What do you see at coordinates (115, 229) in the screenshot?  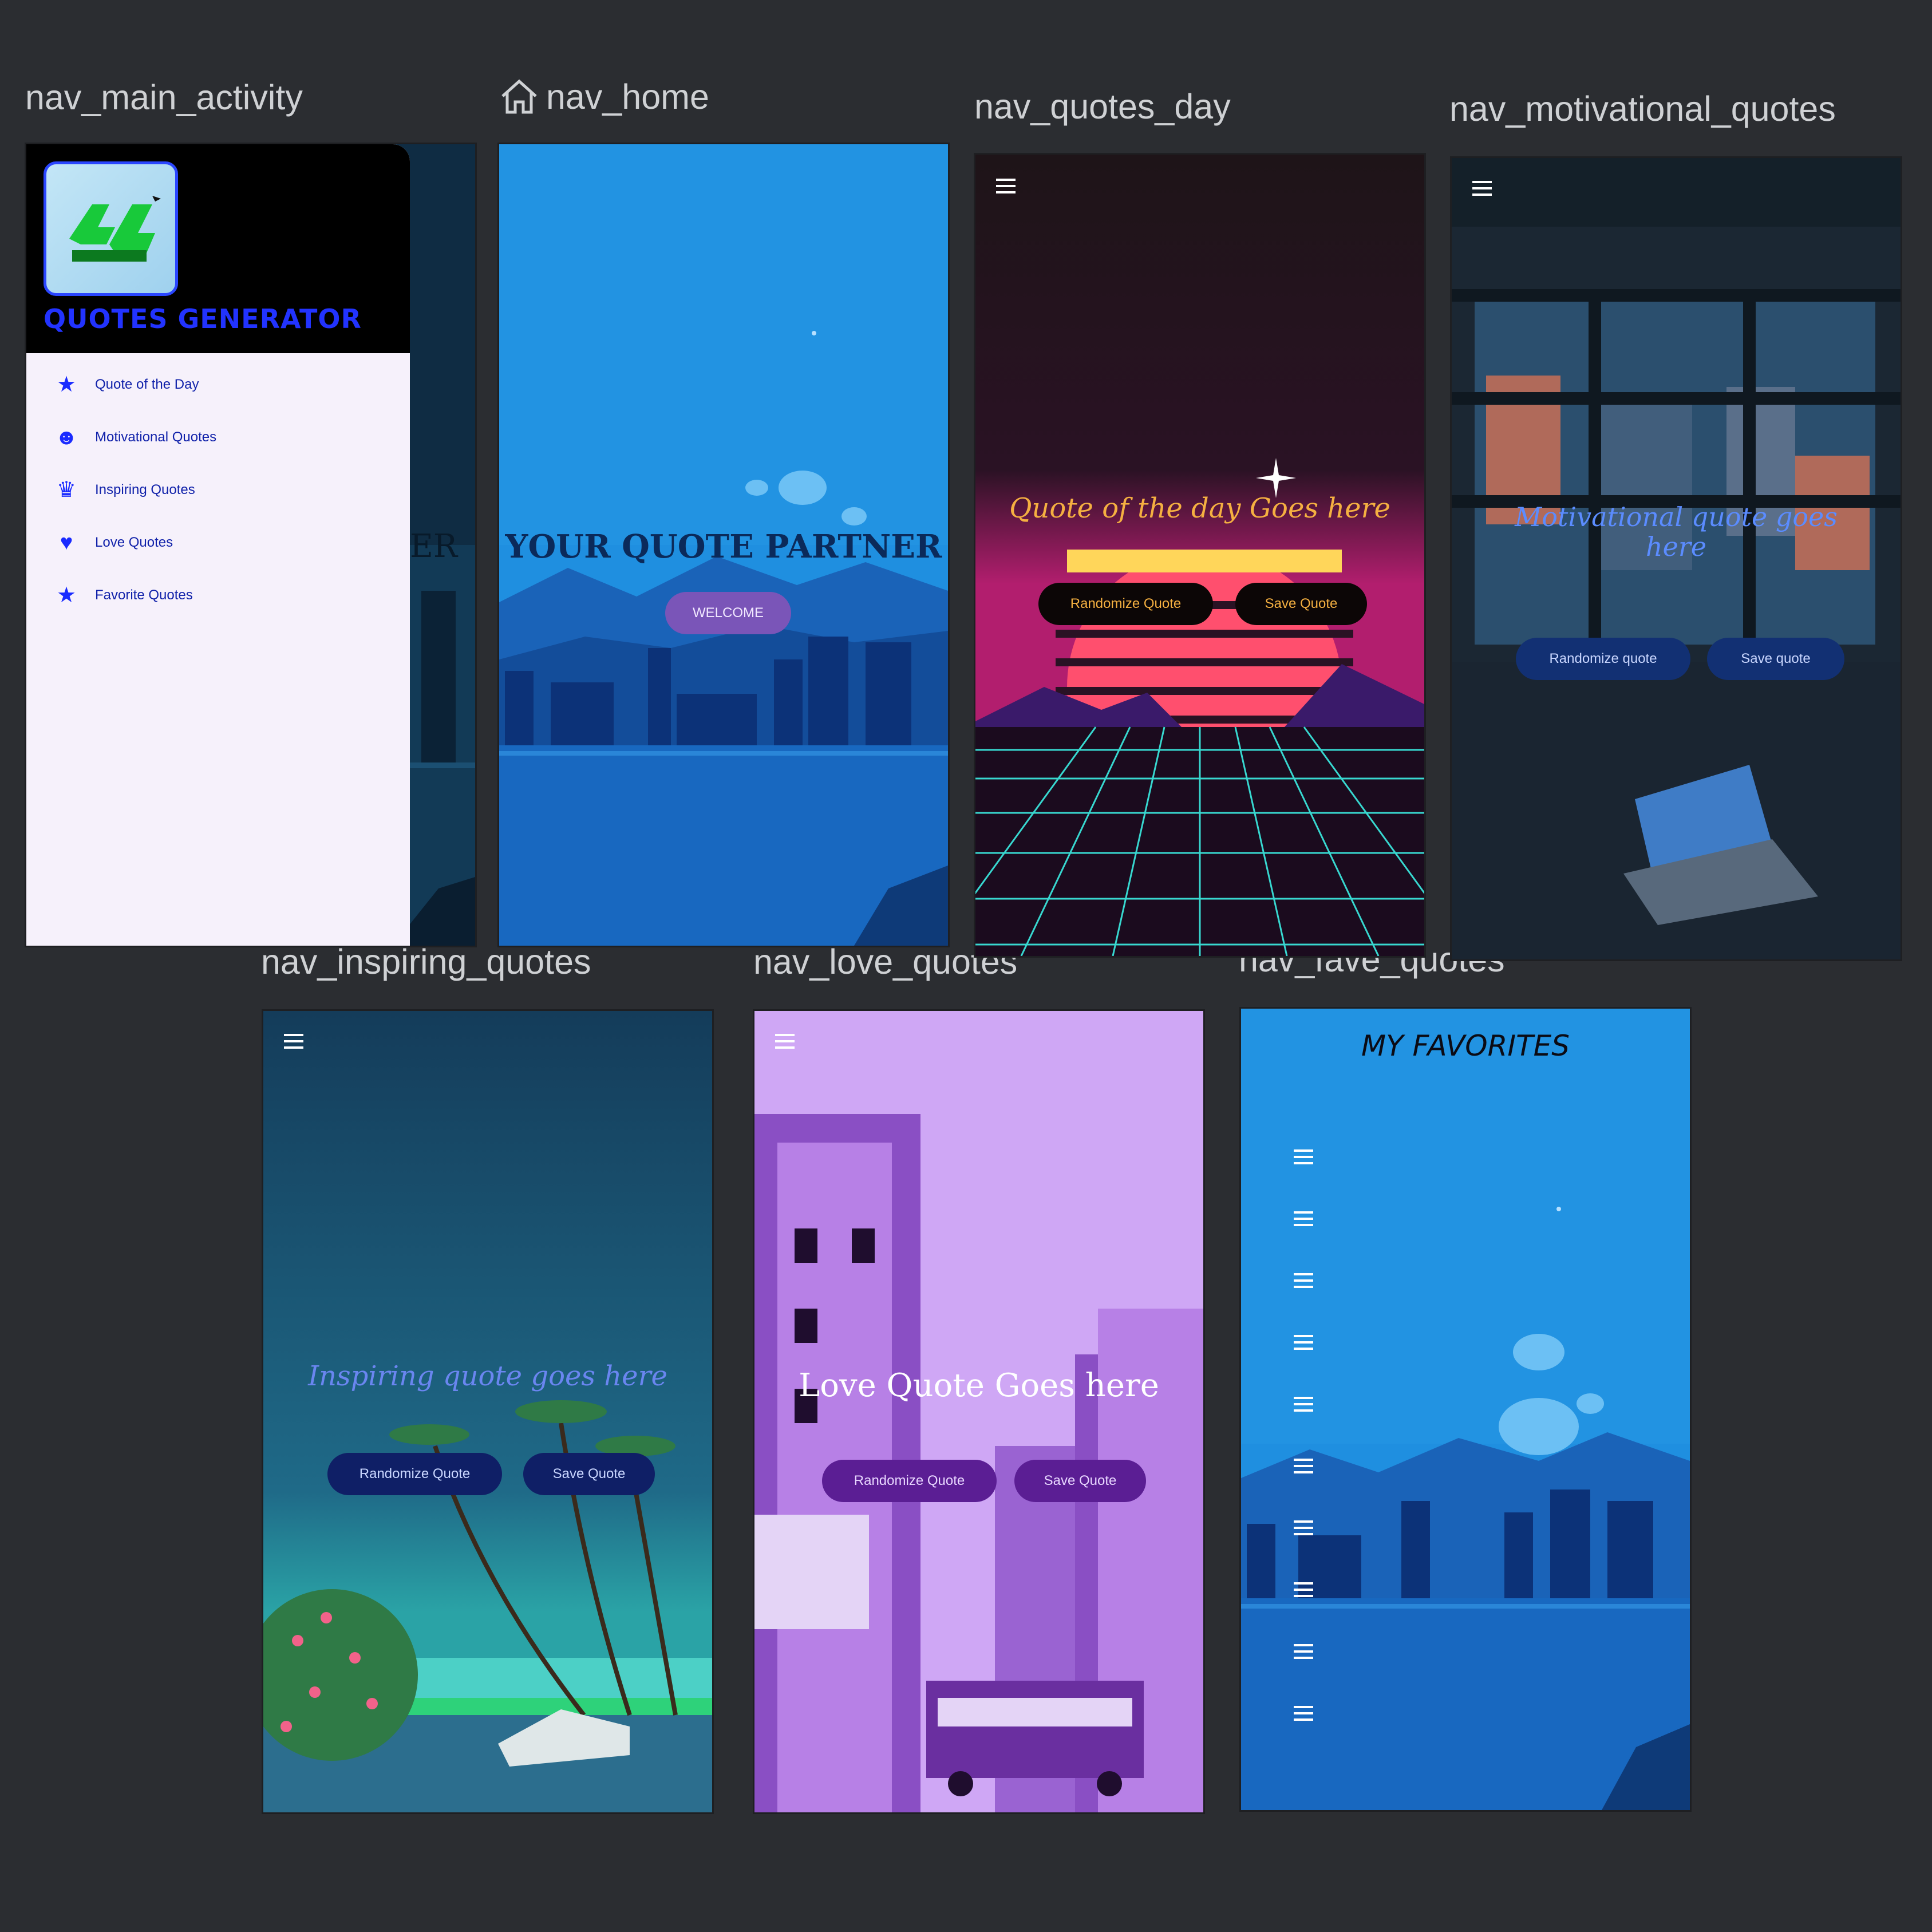 I see `logo-graphic` at bounding box center [115, 229].